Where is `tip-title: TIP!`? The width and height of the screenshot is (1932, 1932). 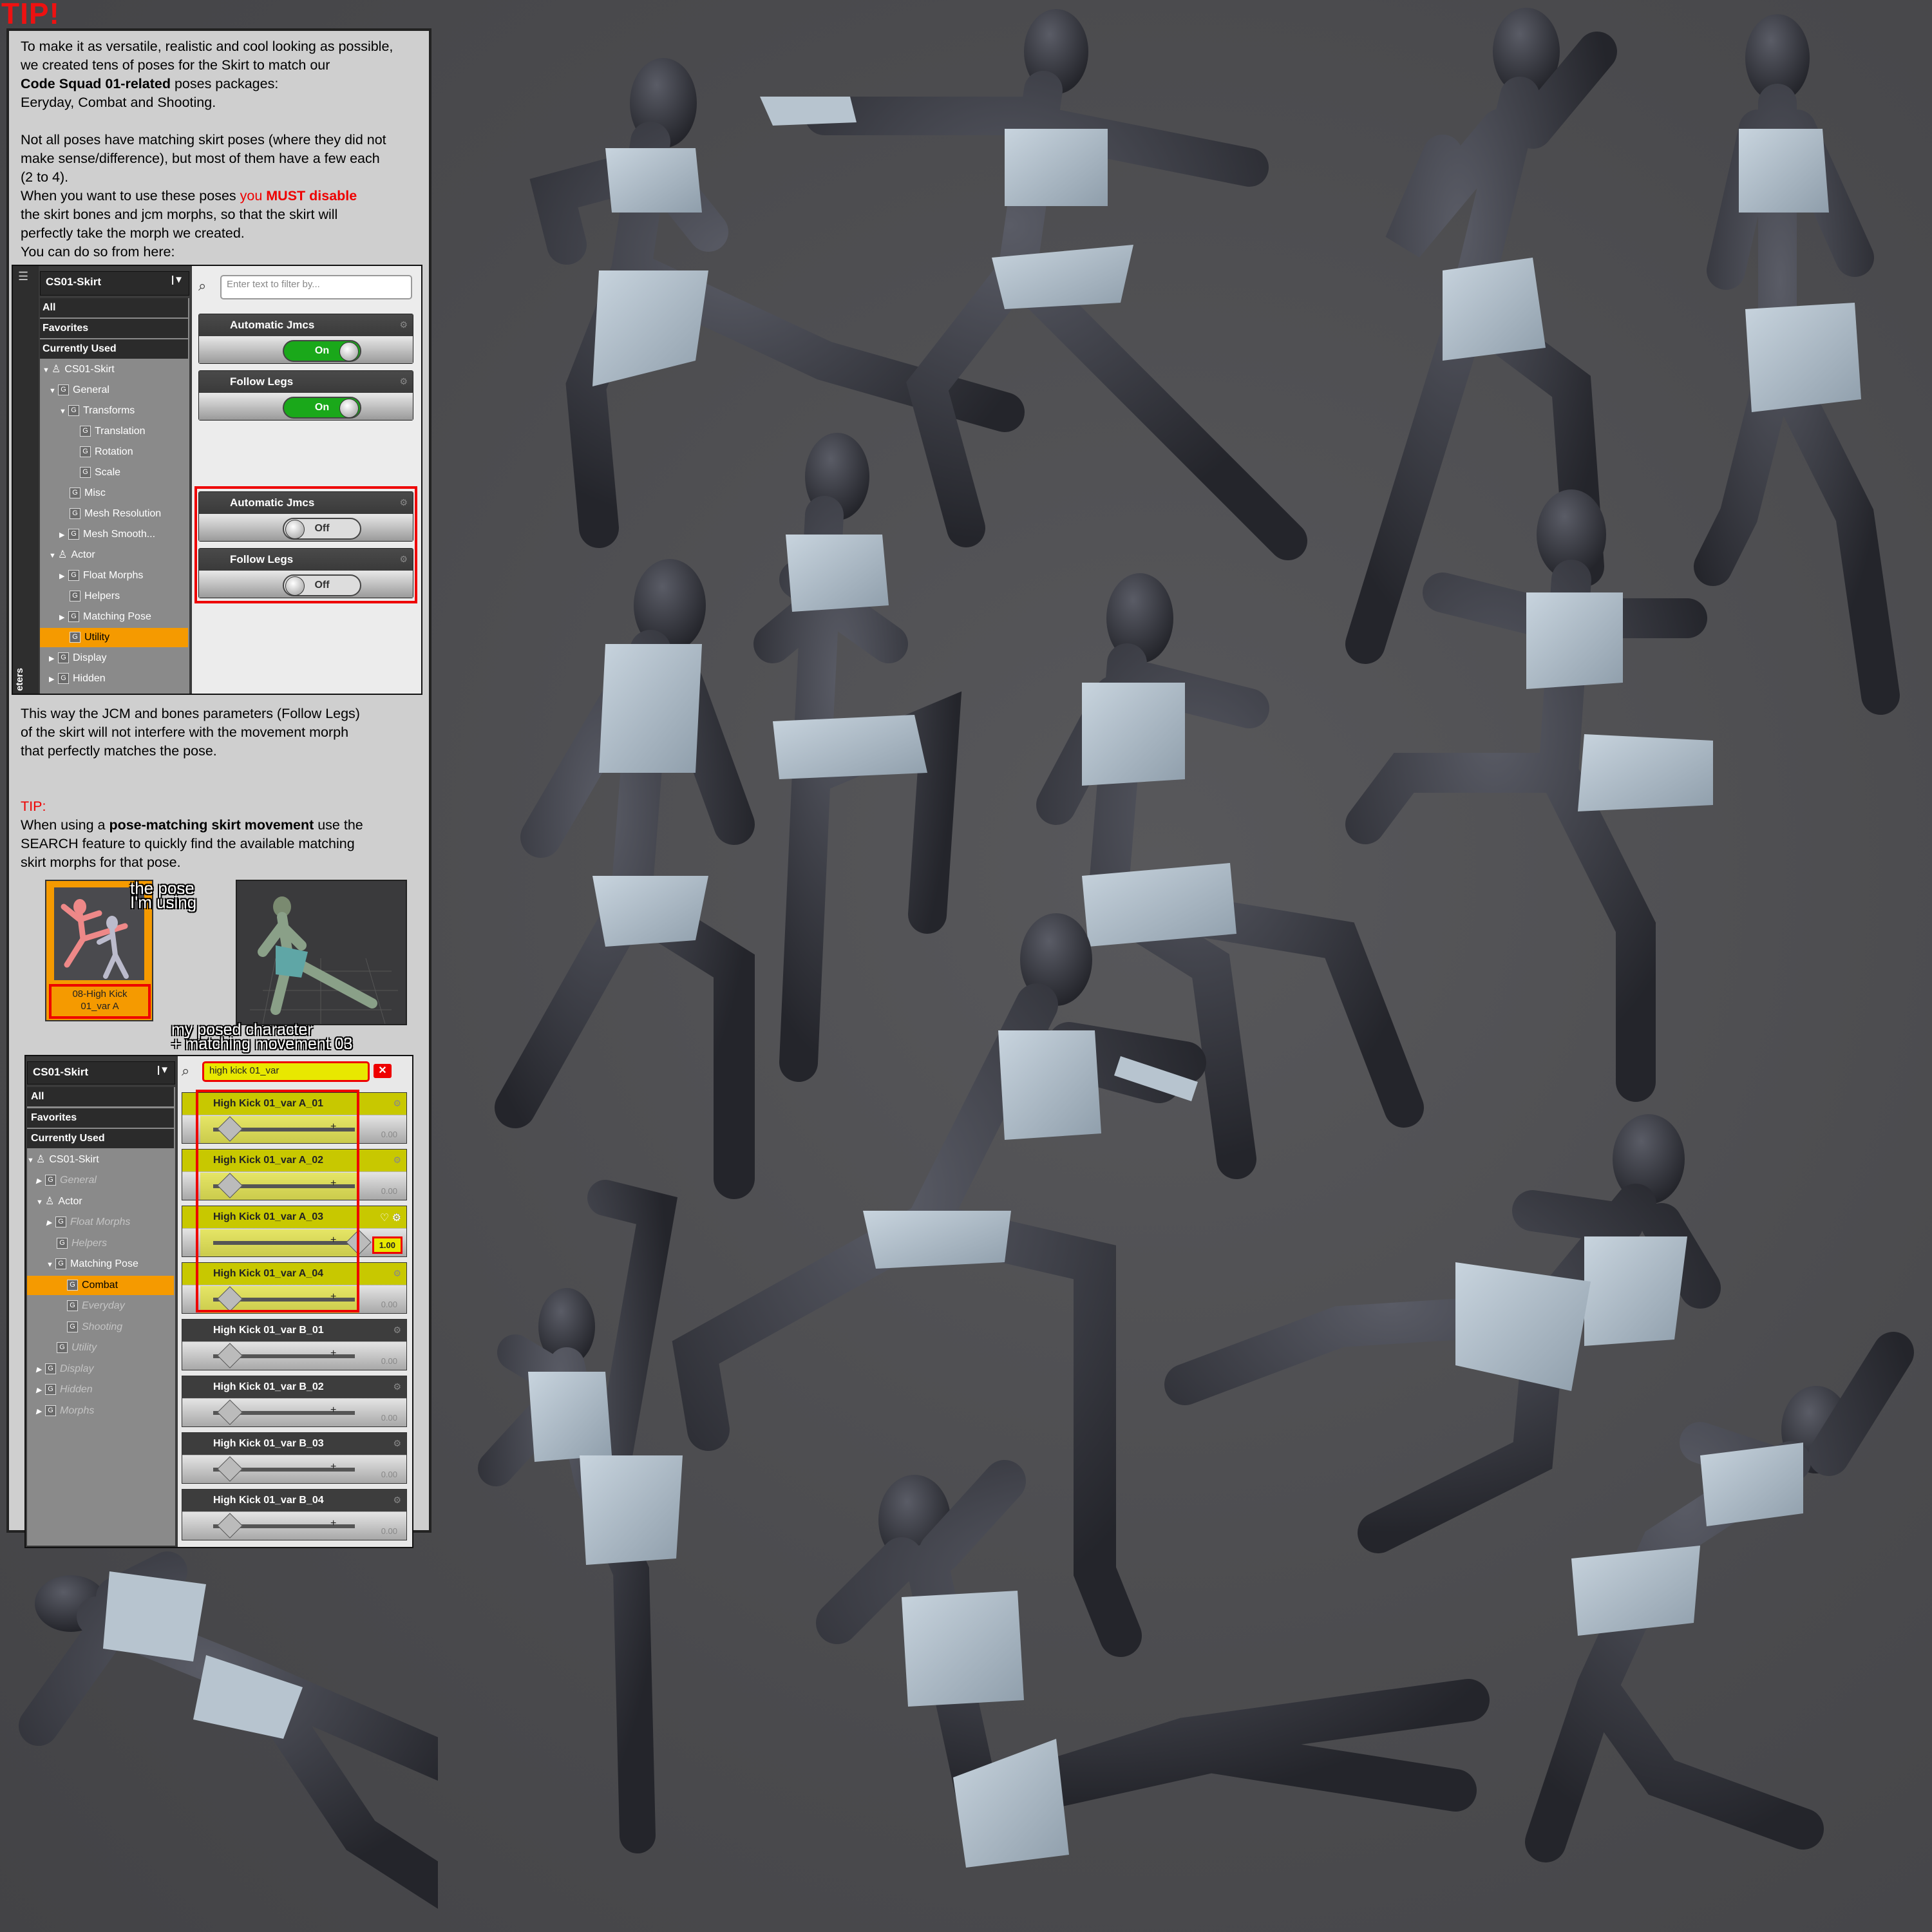
tip-title: TIP! is located at coordinates (30, 15).